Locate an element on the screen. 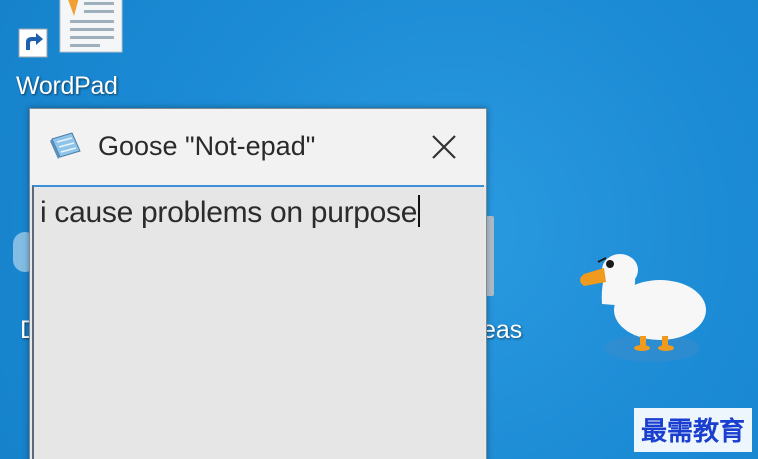 This screenshot has height=459, width=758. window-titlebar: Goose "Not-epad" is located at coordinates (258, 147).